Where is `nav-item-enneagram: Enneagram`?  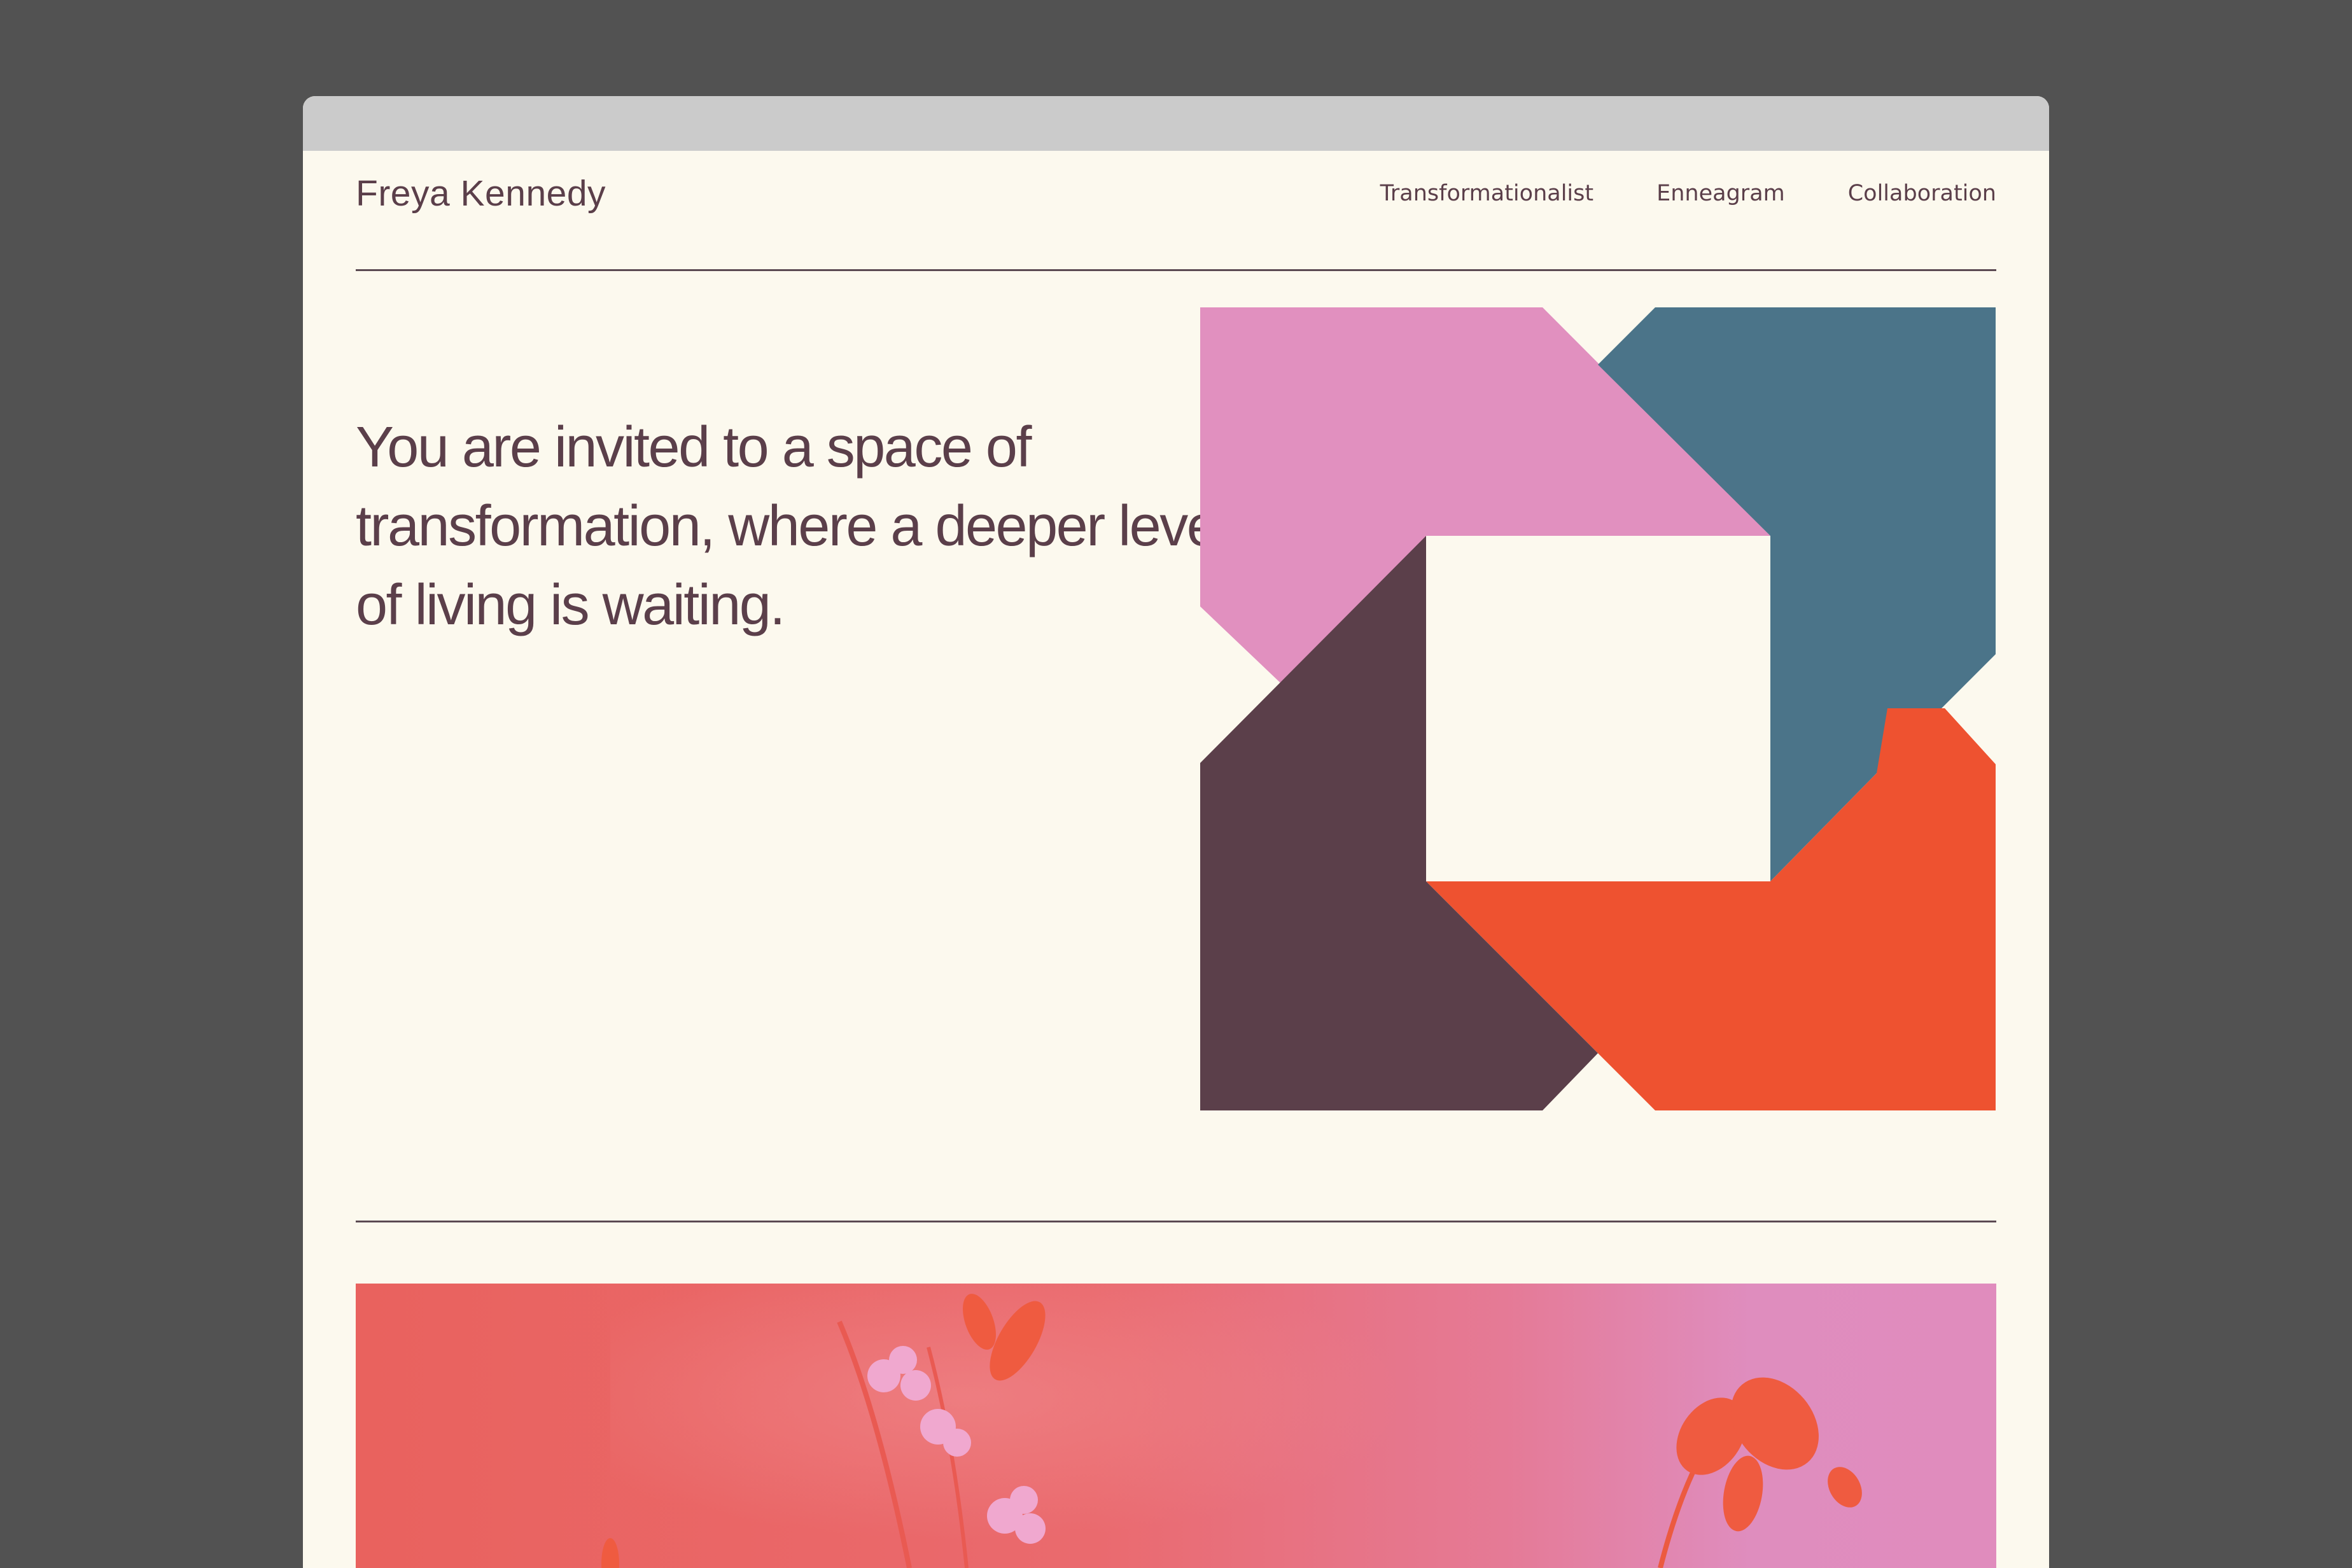
nav-item-enneagram: Enneagram is located at coordinates (1720, 193).